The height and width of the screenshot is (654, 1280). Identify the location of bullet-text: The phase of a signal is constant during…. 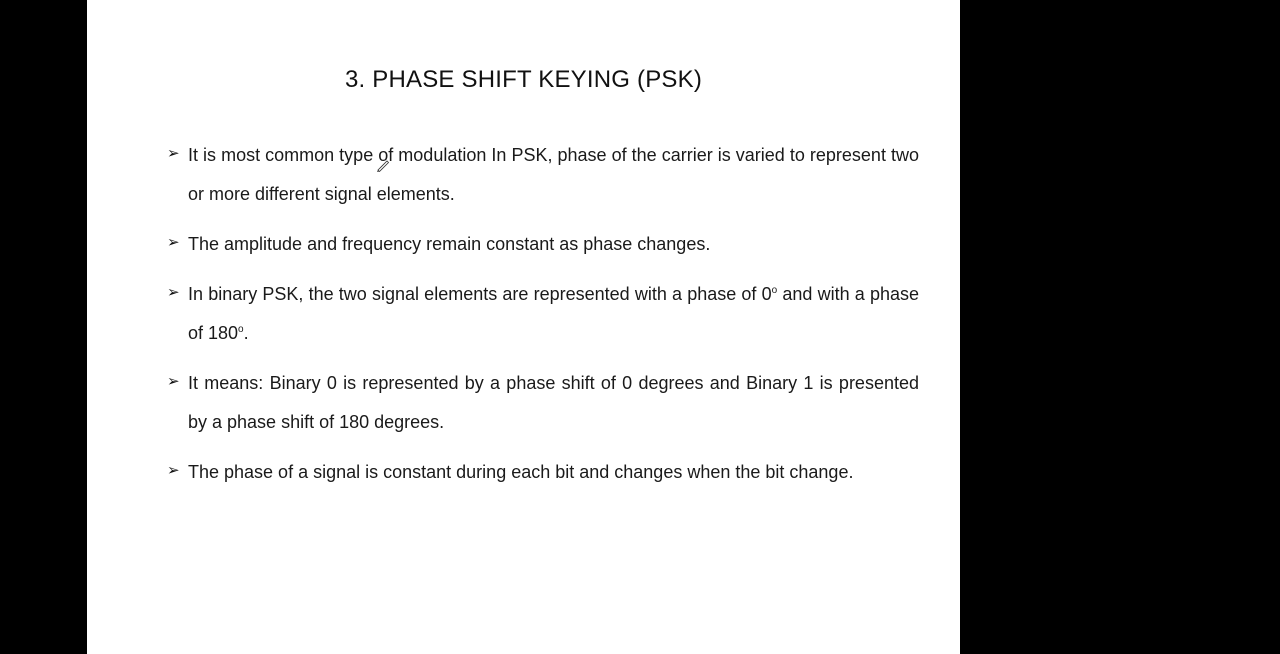
(521, 472).